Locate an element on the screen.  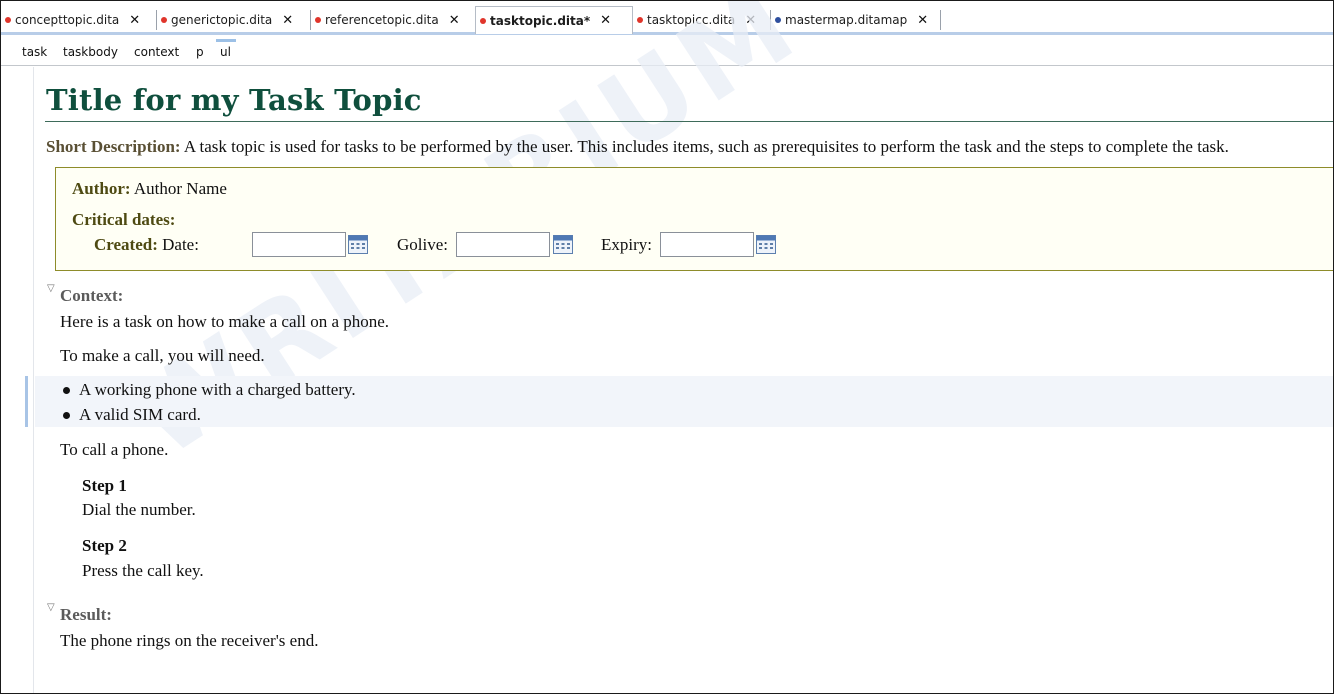
breadcrumb-item-task: task is located at coordinates (34, 52).